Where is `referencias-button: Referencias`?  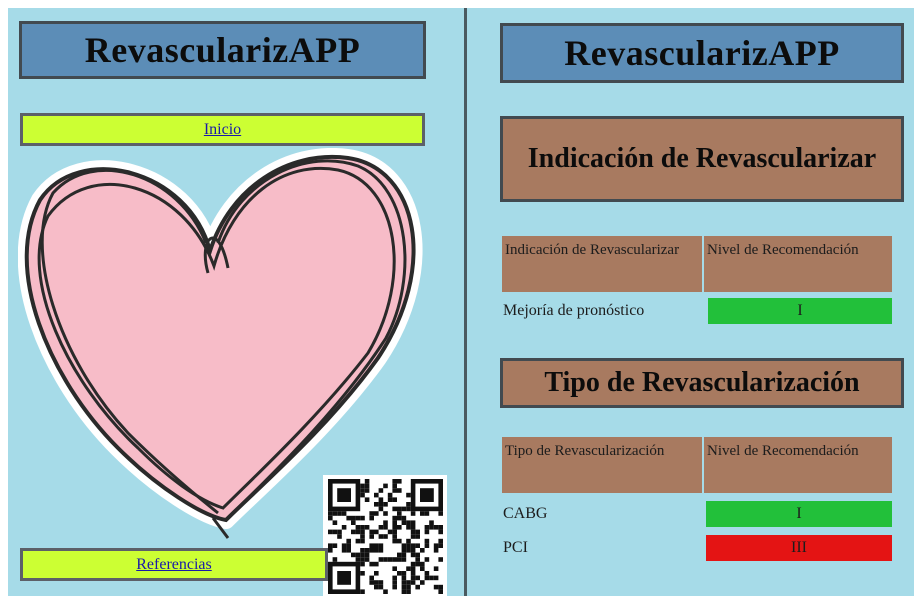
referencias-button: Referencias is located at coordinates (174, 564).